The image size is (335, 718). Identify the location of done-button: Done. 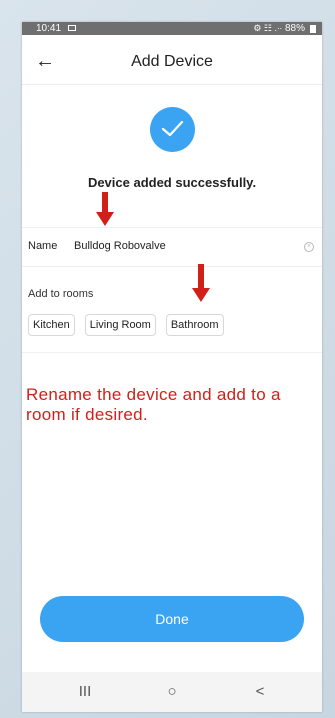
(172, 619).